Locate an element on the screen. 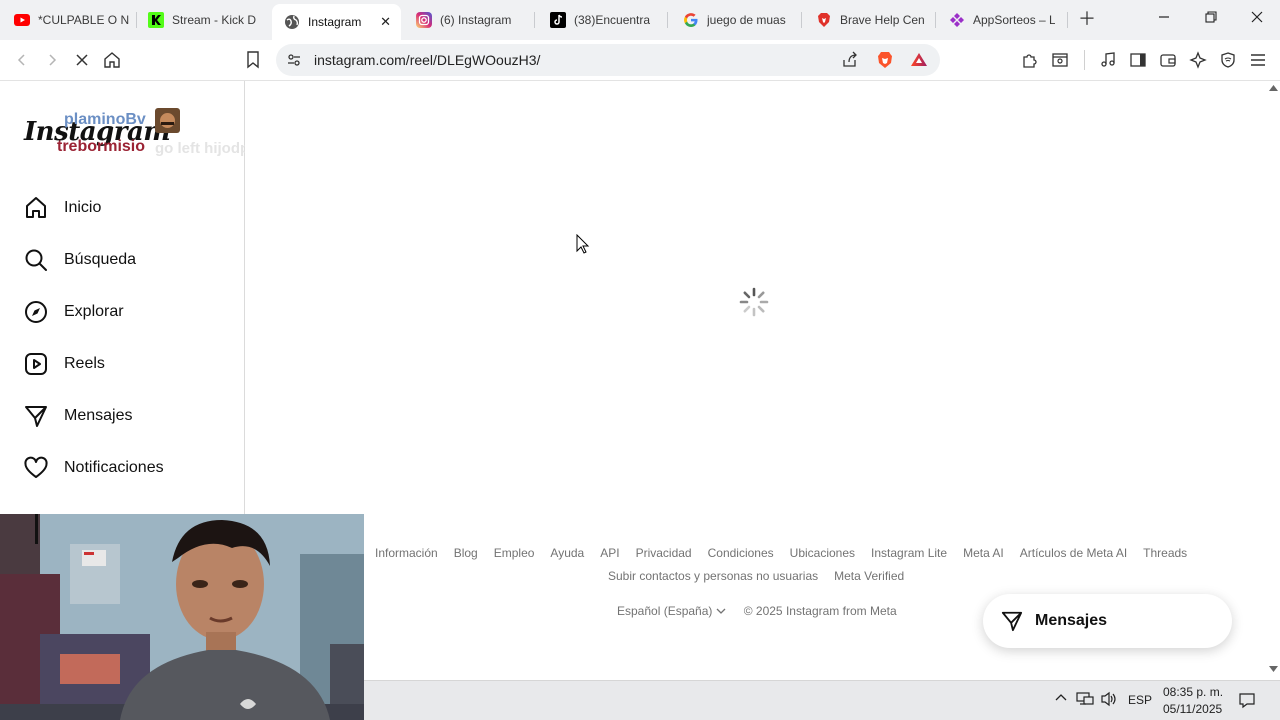  url-text: instagram.com/reel/DLEgWOouzH3/ is located at coordinates (427, 60).